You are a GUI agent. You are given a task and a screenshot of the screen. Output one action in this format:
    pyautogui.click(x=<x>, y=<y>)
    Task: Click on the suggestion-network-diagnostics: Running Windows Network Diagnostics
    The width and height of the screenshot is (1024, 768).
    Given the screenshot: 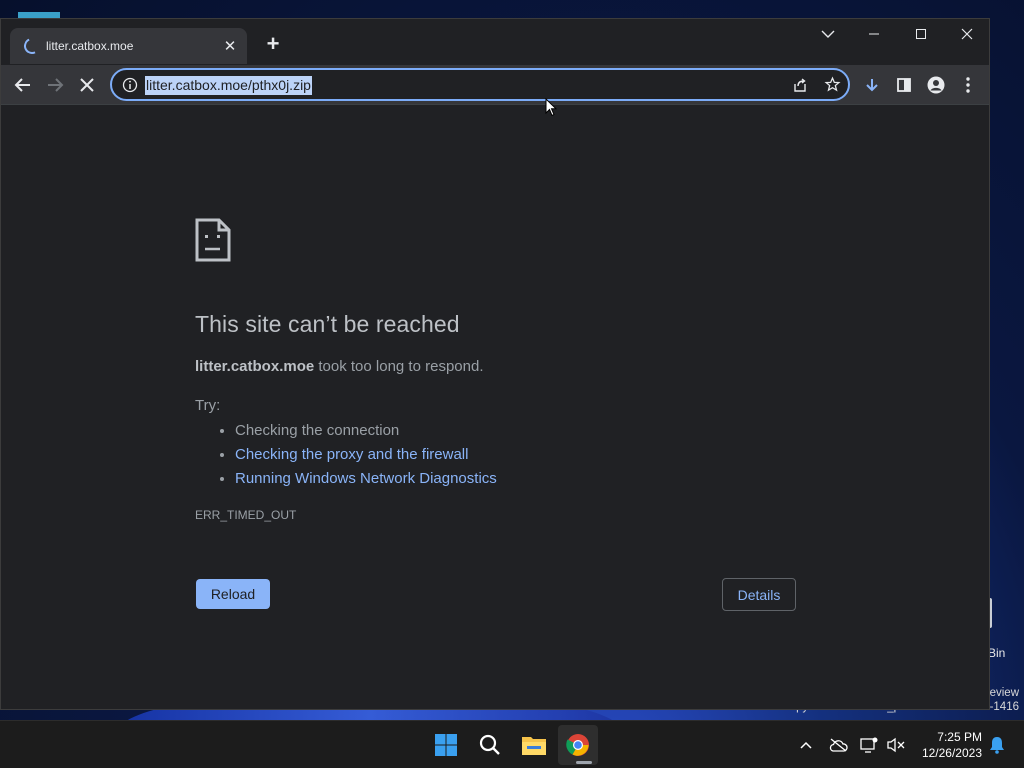 What is the action you would take?
    pyautogui.click(x=366, y=481)
    